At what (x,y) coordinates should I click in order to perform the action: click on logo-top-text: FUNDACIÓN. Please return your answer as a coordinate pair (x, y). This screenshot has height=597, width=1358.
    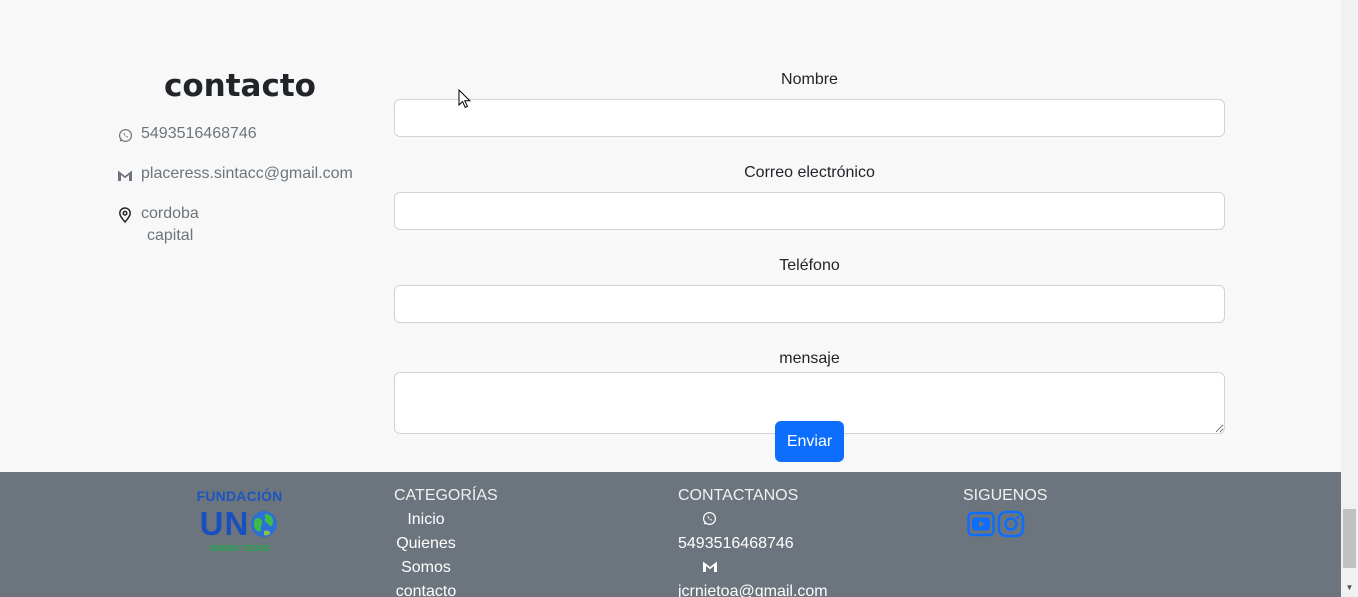
    Looking at the image, I should click on (239, 496).